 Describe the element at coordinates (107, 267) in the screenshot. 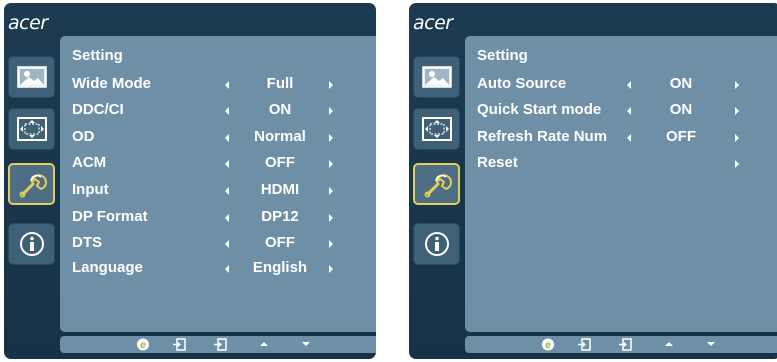

I see `row-label: Language` at that location.